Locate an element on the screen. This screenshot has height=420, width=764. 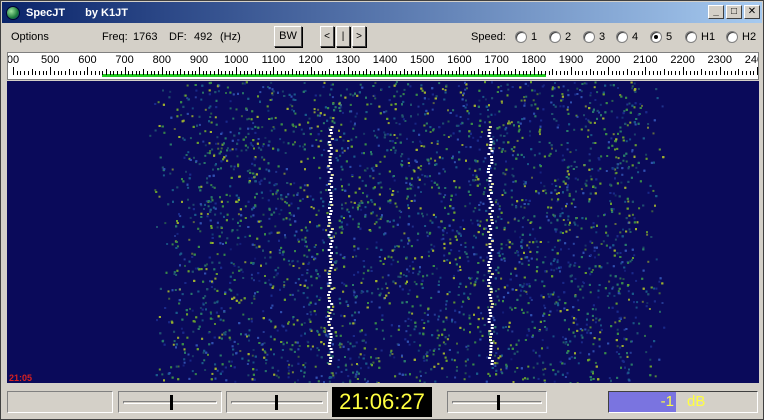
df-label: DF: is located at coordinates (178, 37).